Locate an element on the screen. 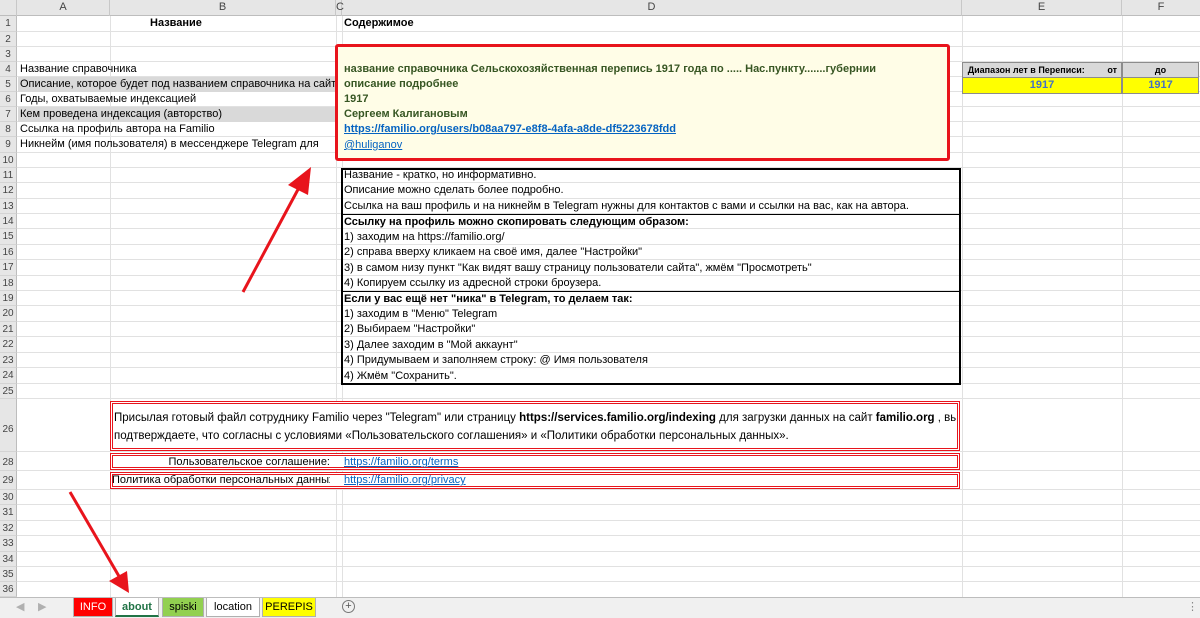 The width and height of the screenshot is (1200, 618). tab-perepis: PEREPIS is located at coordinates (289, 607).